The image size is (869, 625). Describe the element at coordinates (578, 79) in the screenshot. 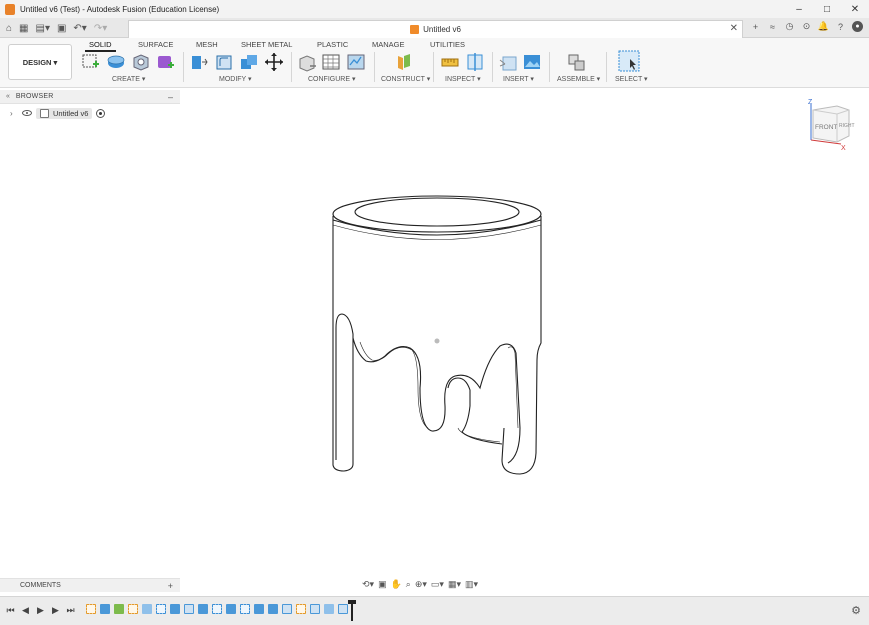

I see `assemble-group-label: ASSEMBLE ▾` at that location.